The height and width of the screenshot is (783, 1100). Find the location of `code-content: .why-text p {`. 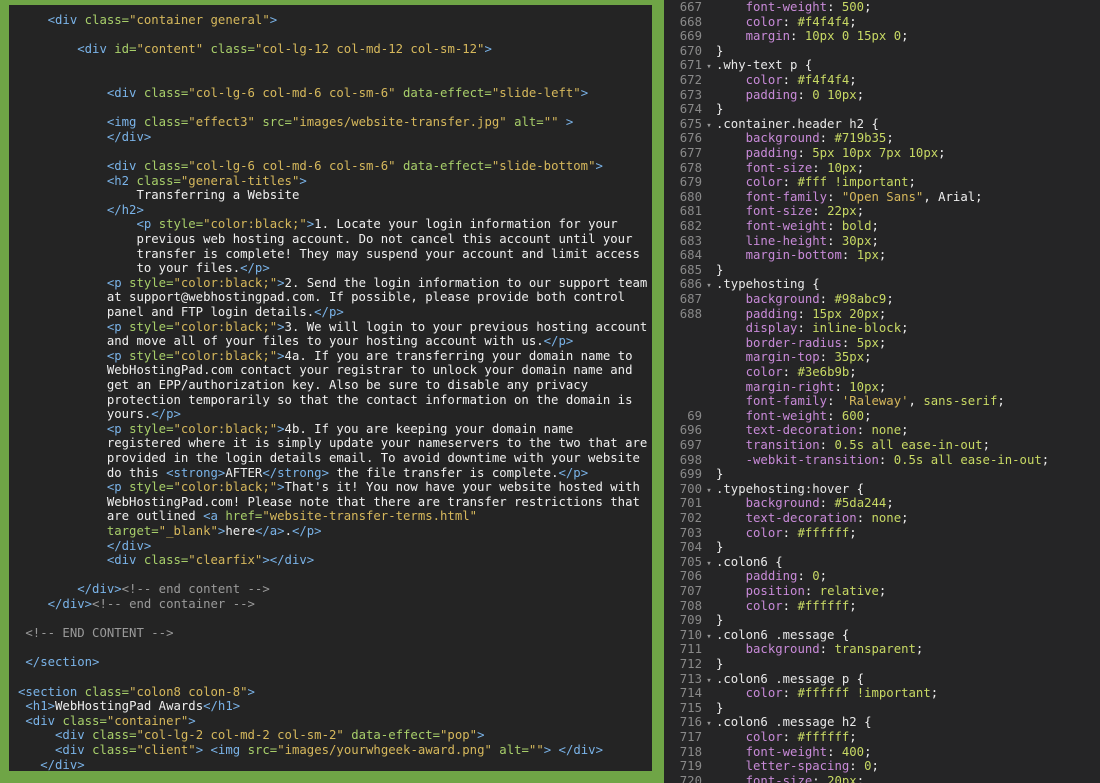

code-content: .why-text p { is located at coordinates (764, 65).